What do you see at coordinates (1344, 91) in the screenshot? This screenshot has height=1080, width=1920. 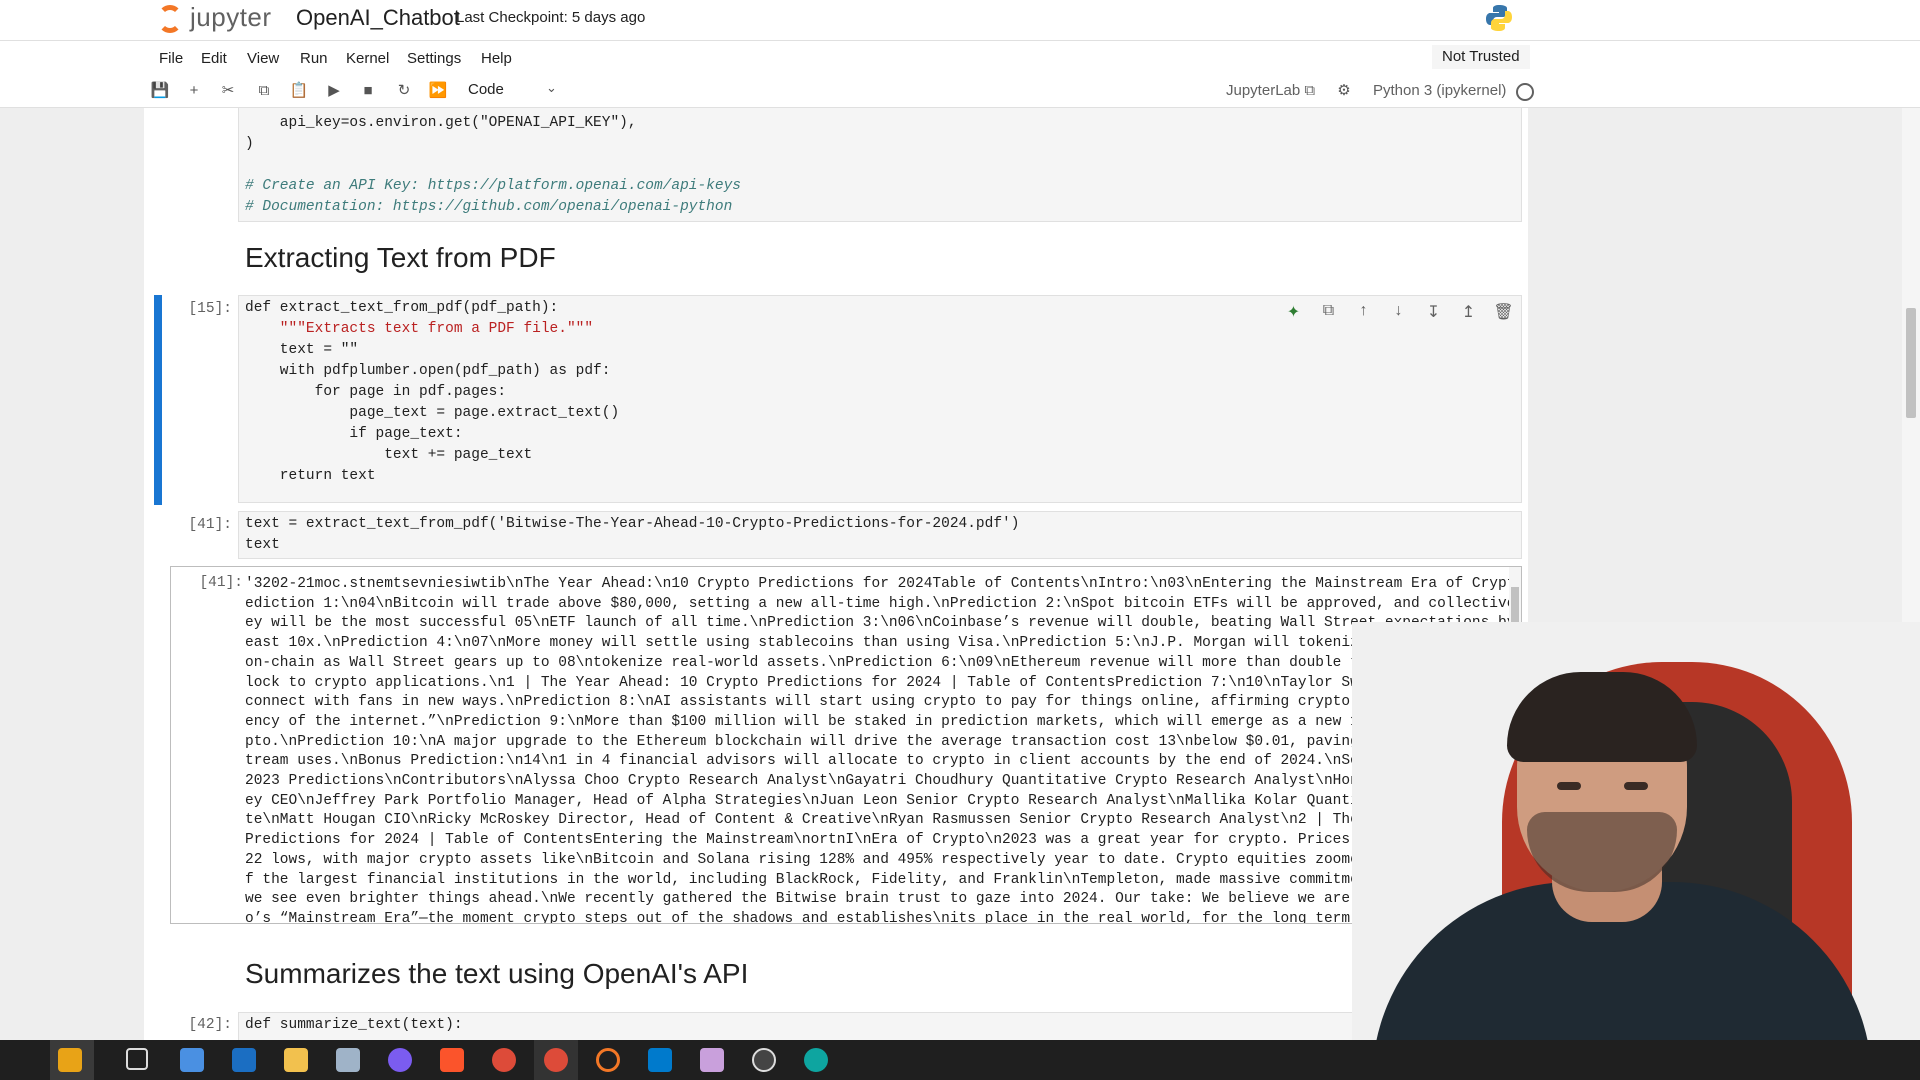 I see `gear-icon: ⚙` at bounding box center [1344, 91].